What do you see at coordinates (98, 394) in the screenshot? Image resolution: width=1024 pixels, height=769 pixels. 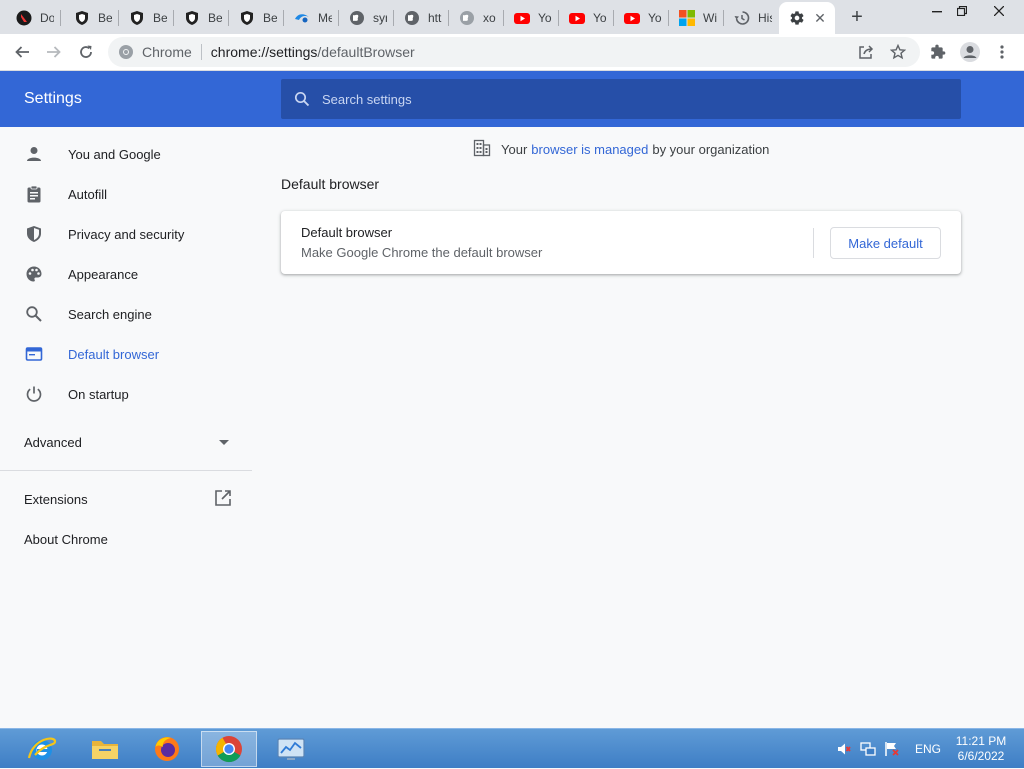 I see `sidebar-item-label: On startup` at bounding box center [98, 394].